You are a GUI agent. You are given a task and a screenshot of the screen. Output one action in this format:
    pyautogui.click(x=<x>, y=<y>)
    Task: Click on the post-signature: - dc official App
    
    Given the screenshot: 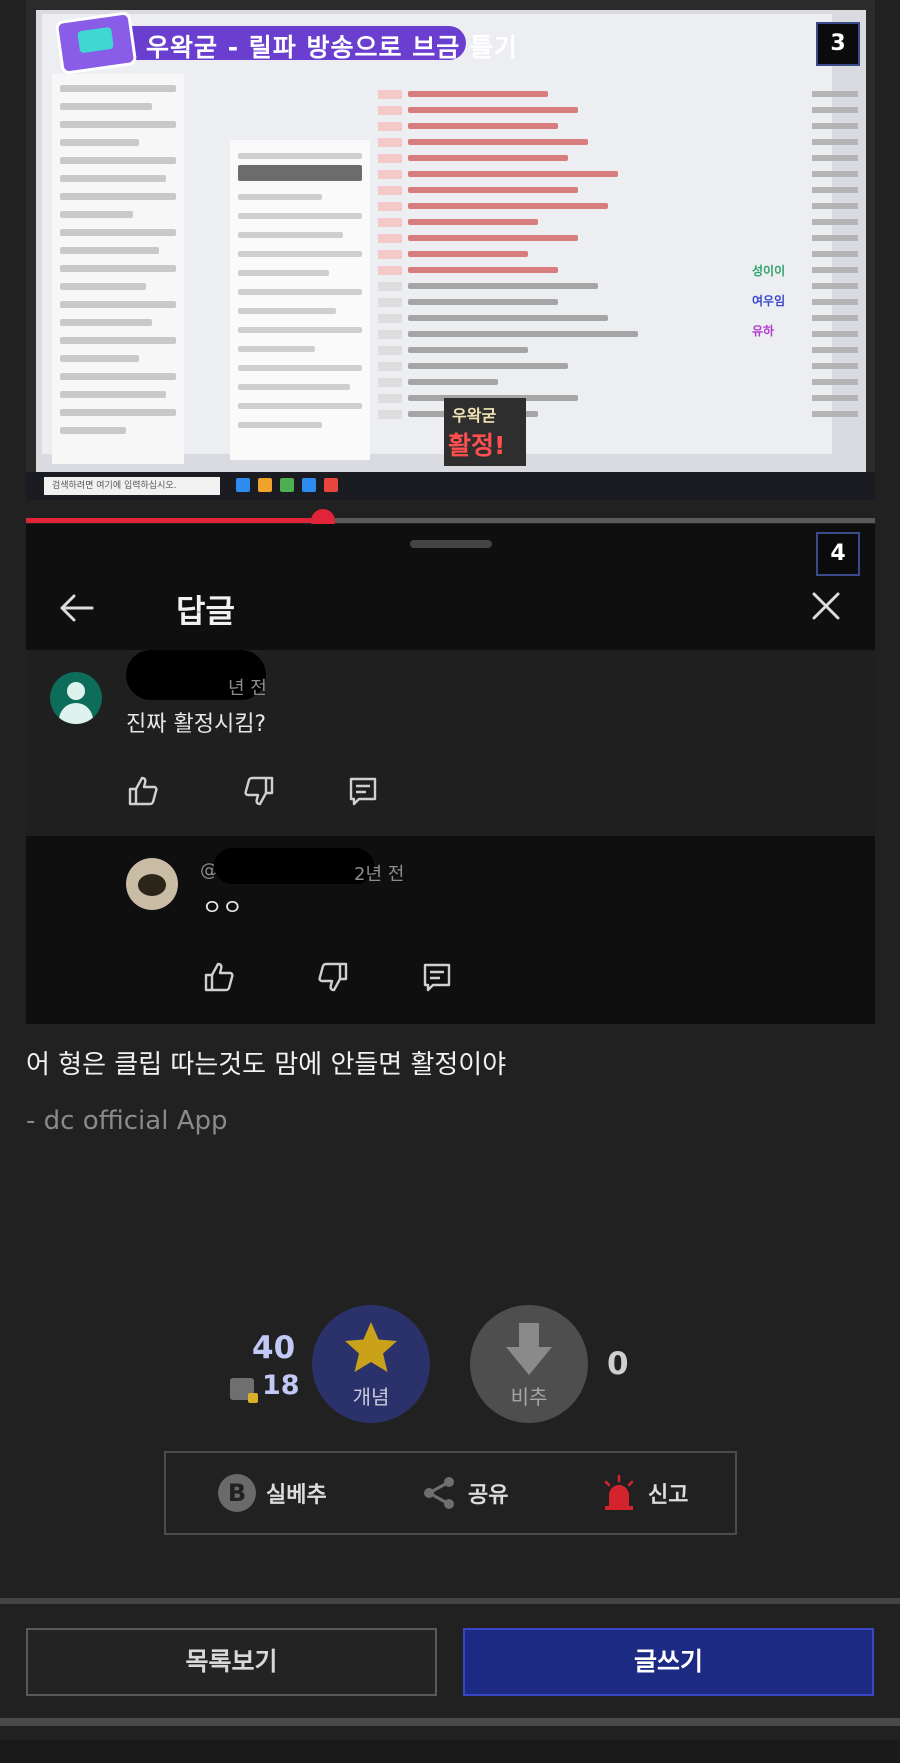 What is the action you would take?
    pyautogui.click(x=127, y=1121)
    